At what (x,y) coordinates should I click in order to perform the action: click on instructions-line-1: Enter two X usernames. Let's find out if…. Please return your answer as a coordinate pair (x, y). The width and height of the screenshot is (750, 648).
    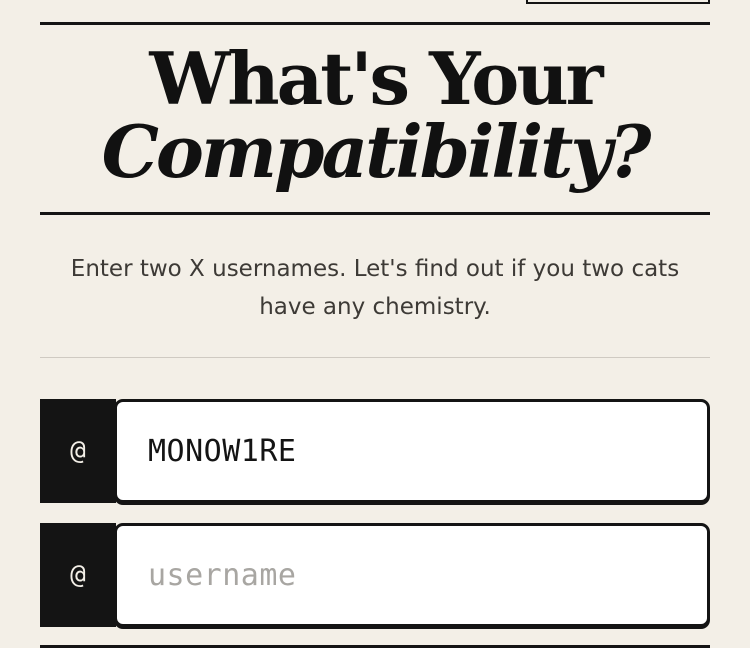
    Looking at the image, I should click on (375, 269).